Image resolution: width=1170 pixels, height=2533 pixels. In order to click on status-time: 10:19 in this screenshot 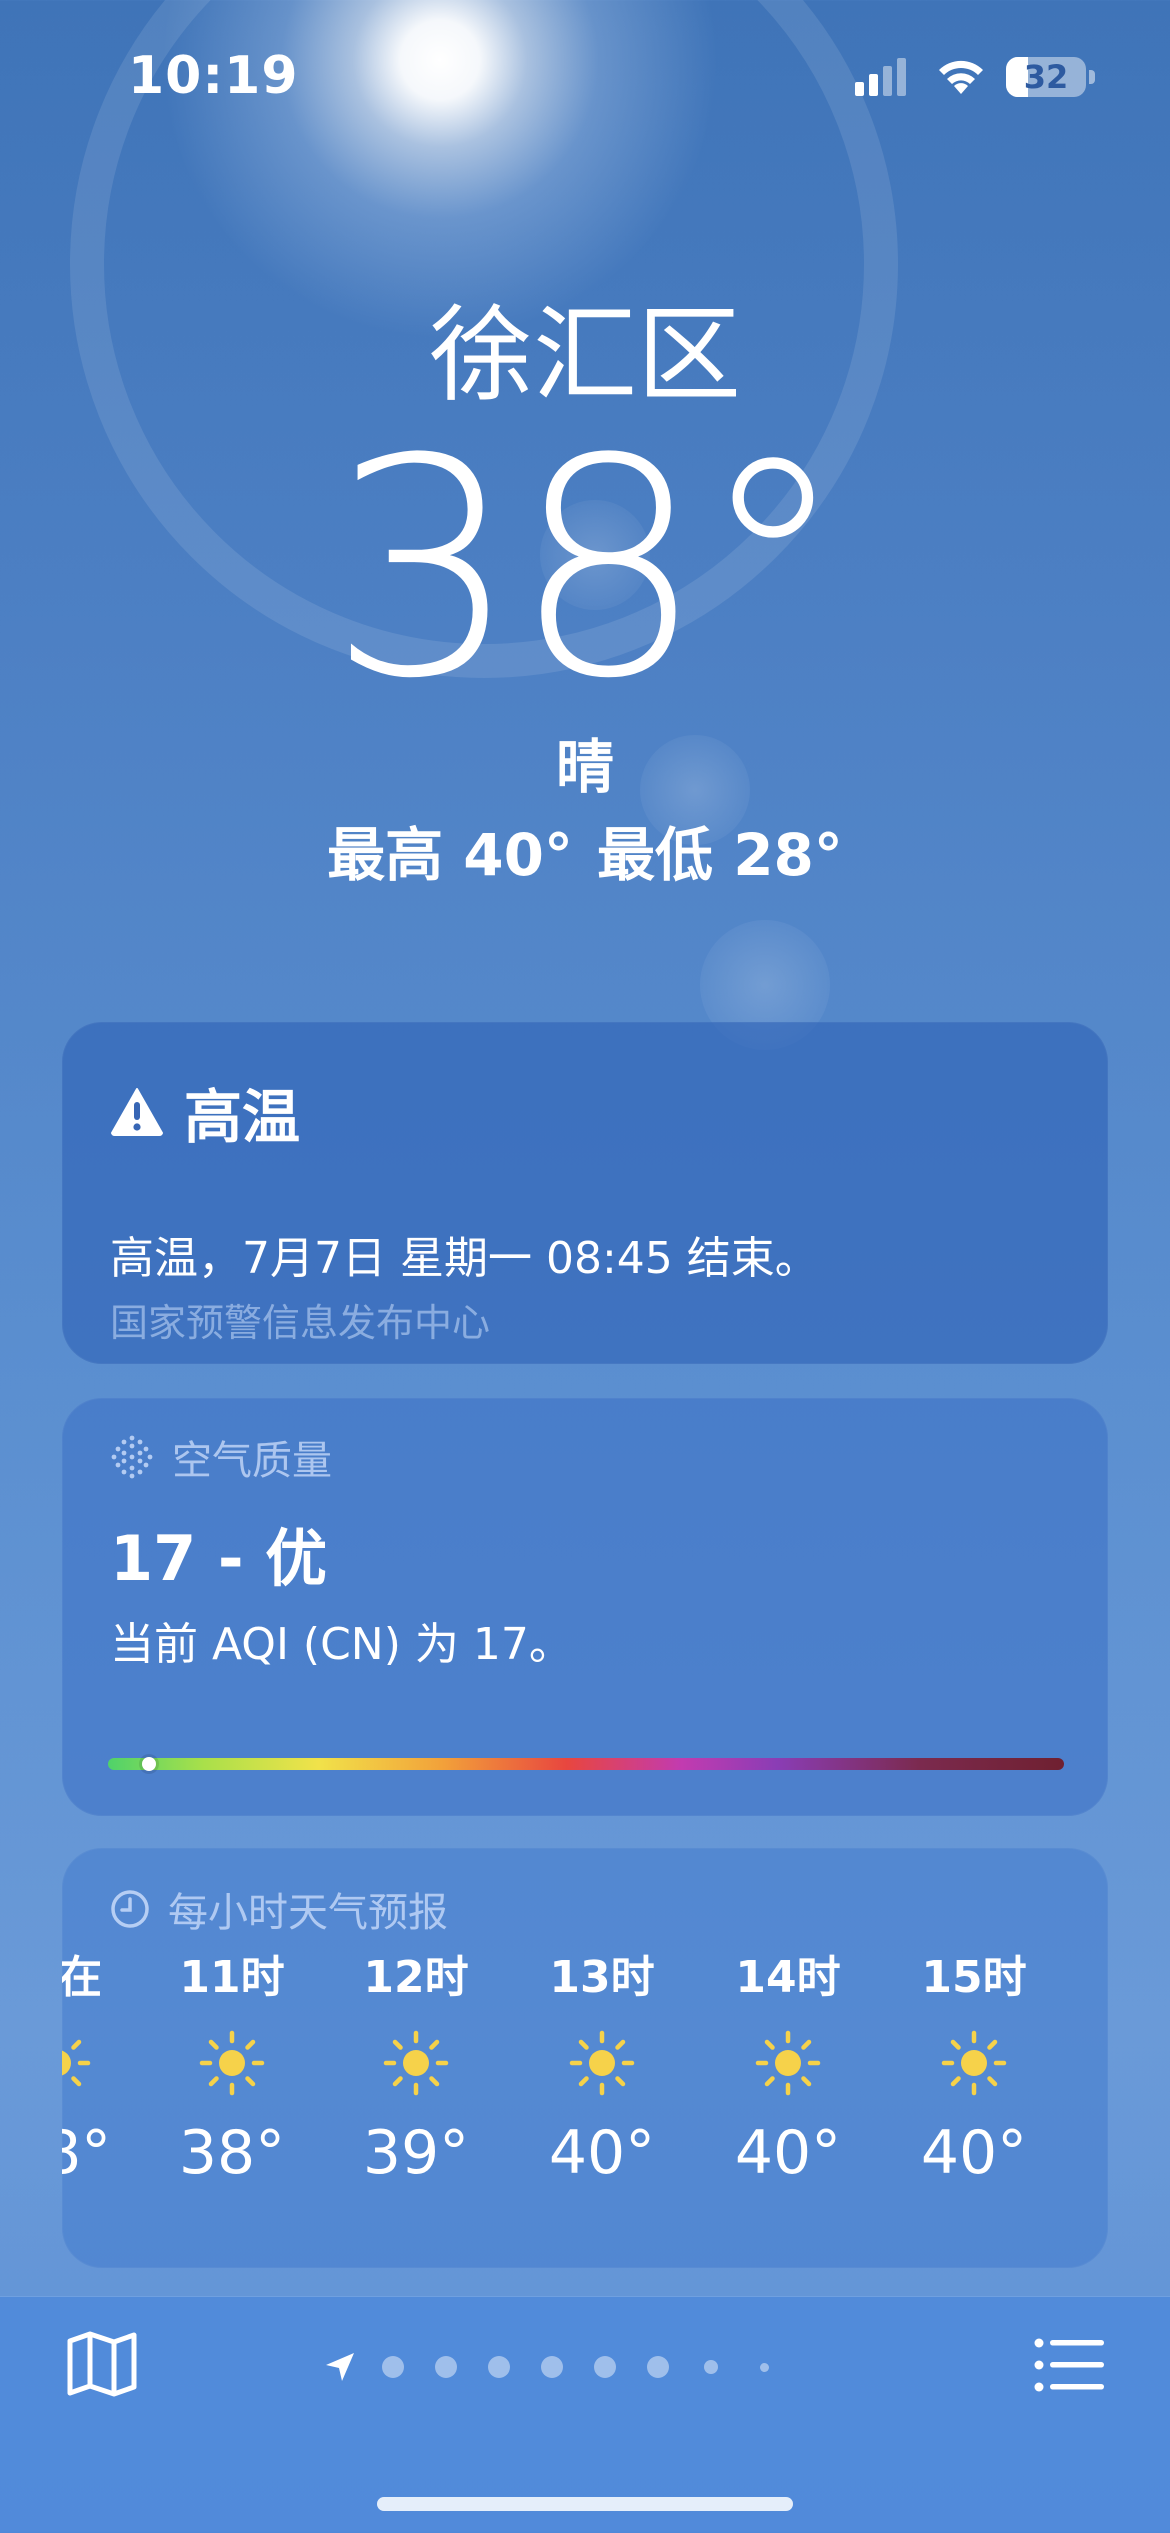, I will do `click(213, 76)`.